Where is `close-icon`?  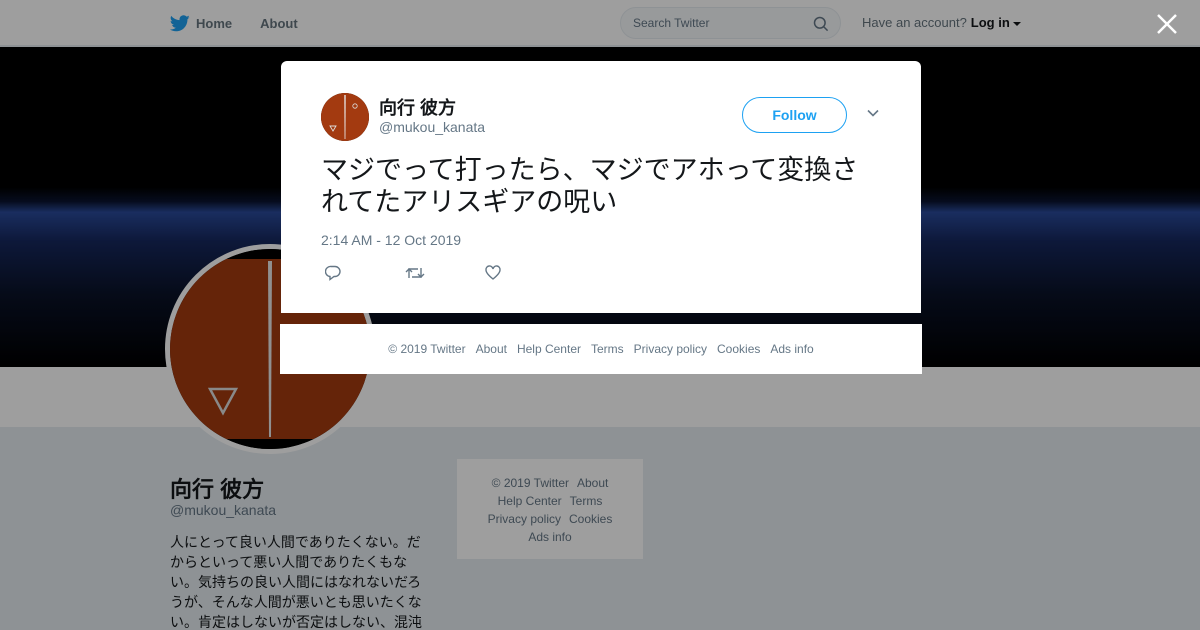
close-icon is located at coordinates (1167, 24).